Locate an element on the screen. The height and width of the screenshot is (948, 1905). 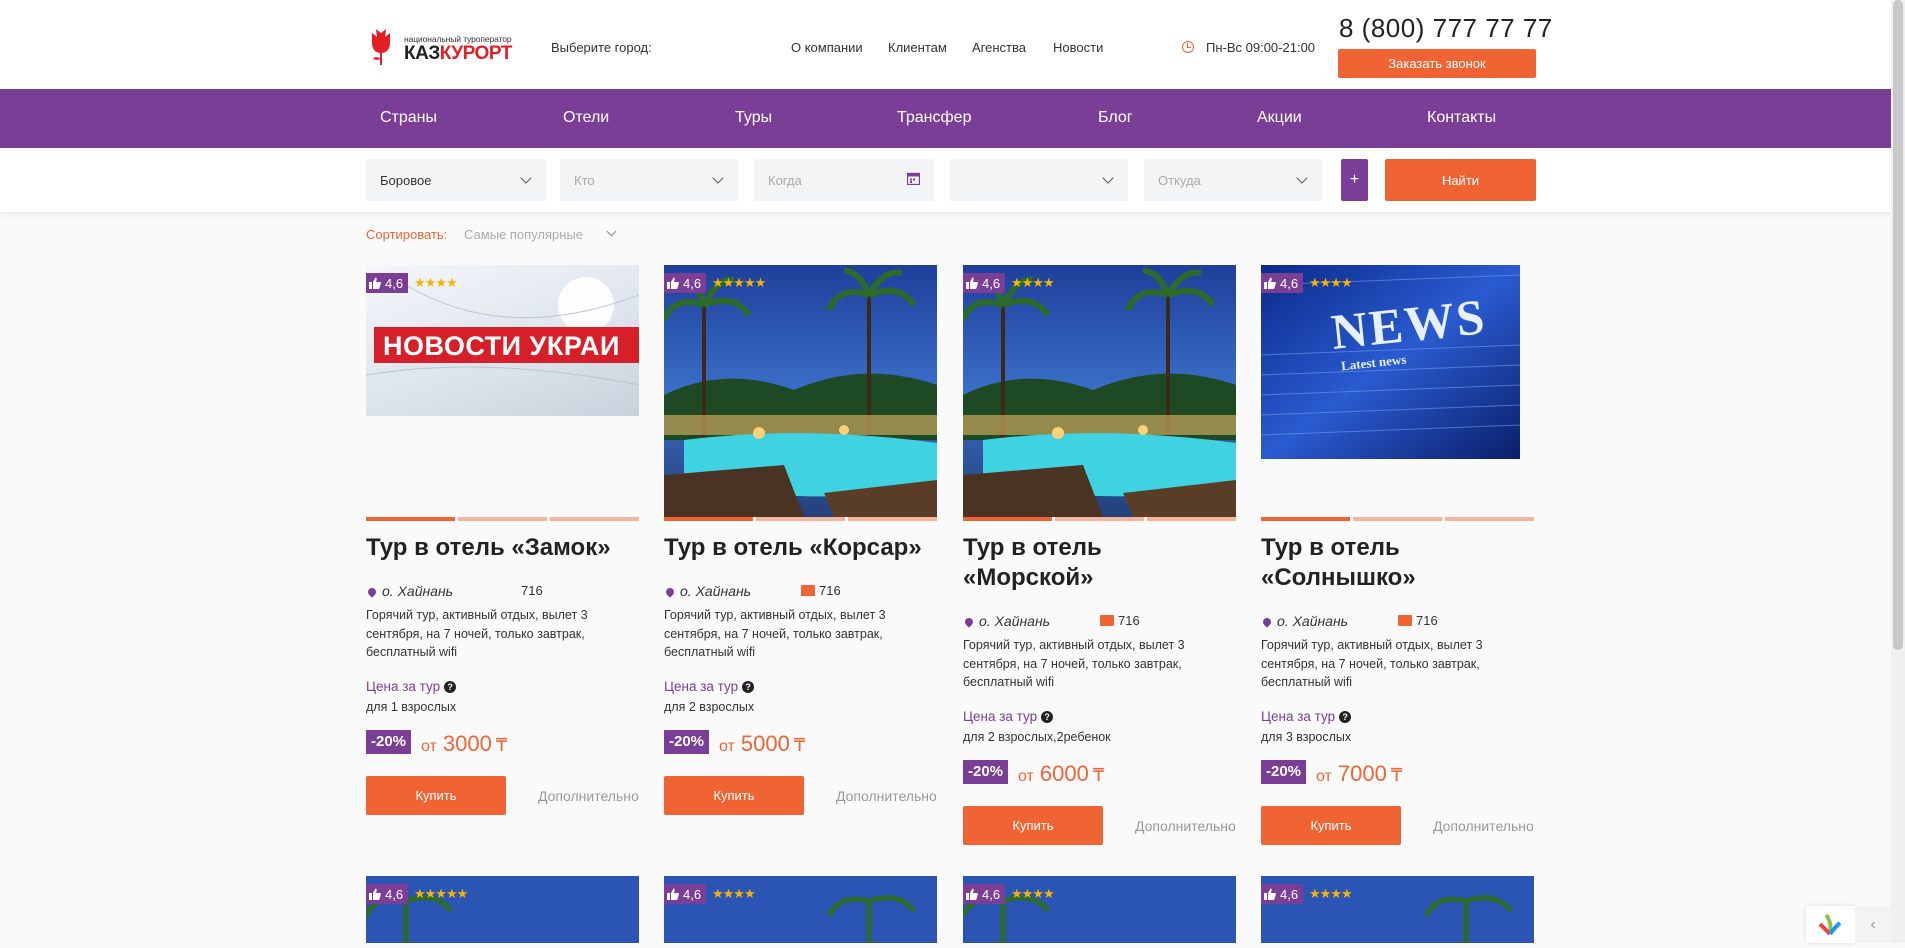
tour-image: 4,6 ★★★★★ is located at coordinates (800, 391).